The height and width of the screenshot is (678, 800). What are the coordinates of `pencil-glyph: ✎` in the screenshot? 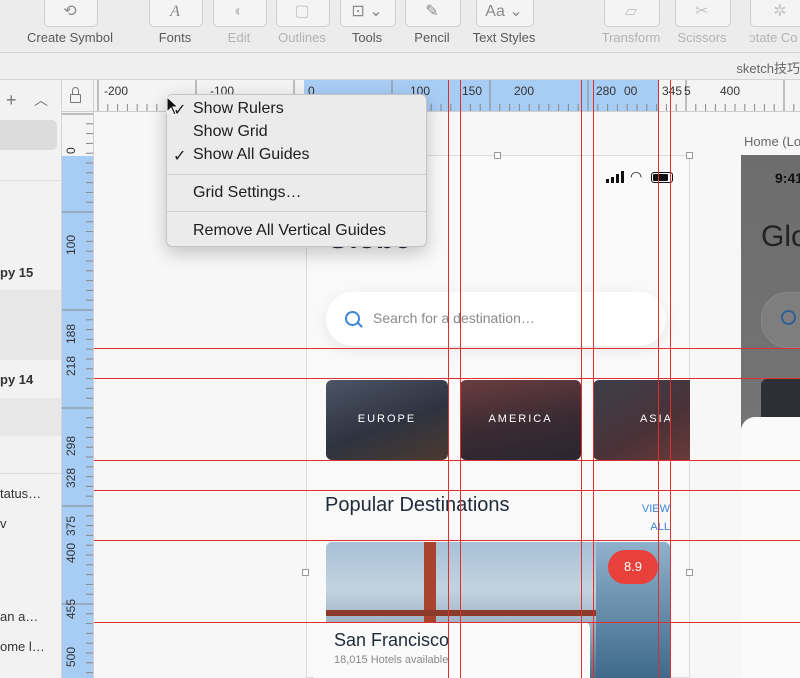 It's located at (432, 11).